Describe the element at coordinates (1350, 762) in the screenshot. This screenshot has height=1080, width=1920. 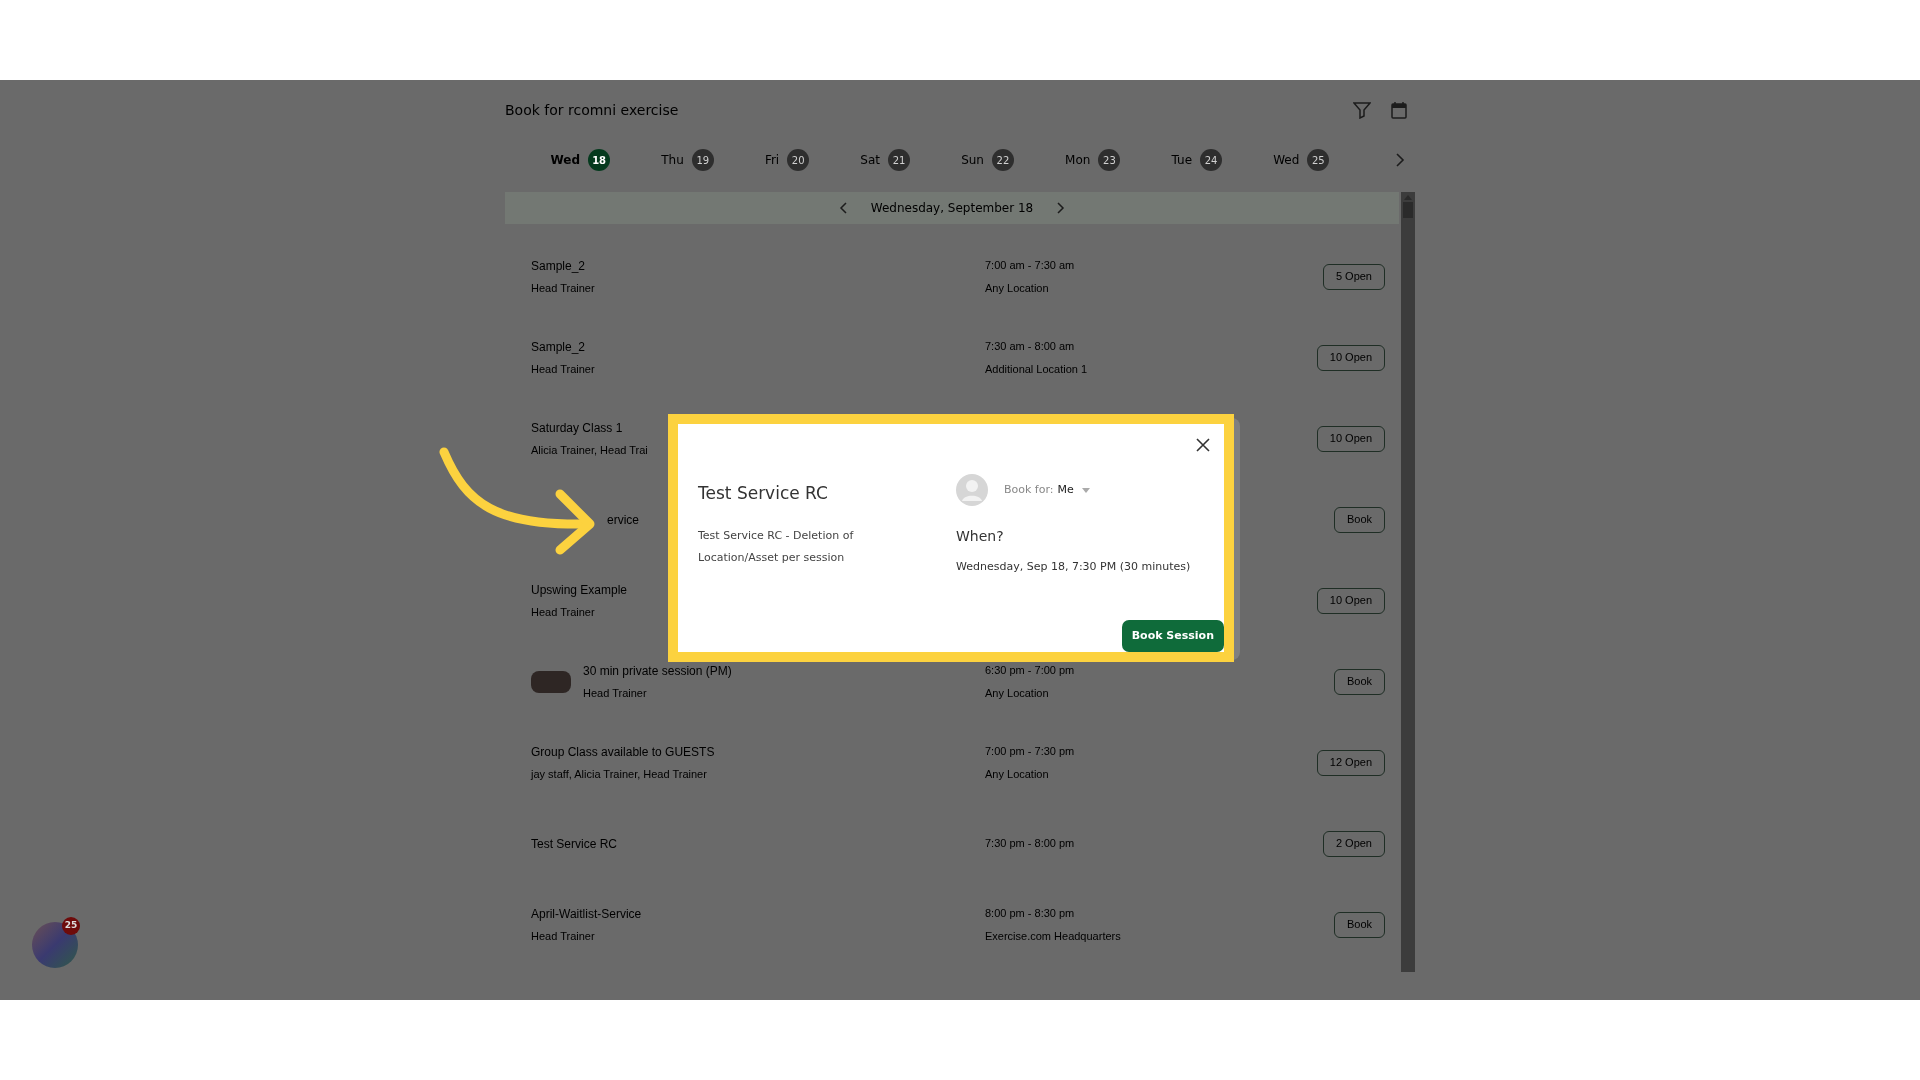
I see `booking-button: 12 Open` at that location.